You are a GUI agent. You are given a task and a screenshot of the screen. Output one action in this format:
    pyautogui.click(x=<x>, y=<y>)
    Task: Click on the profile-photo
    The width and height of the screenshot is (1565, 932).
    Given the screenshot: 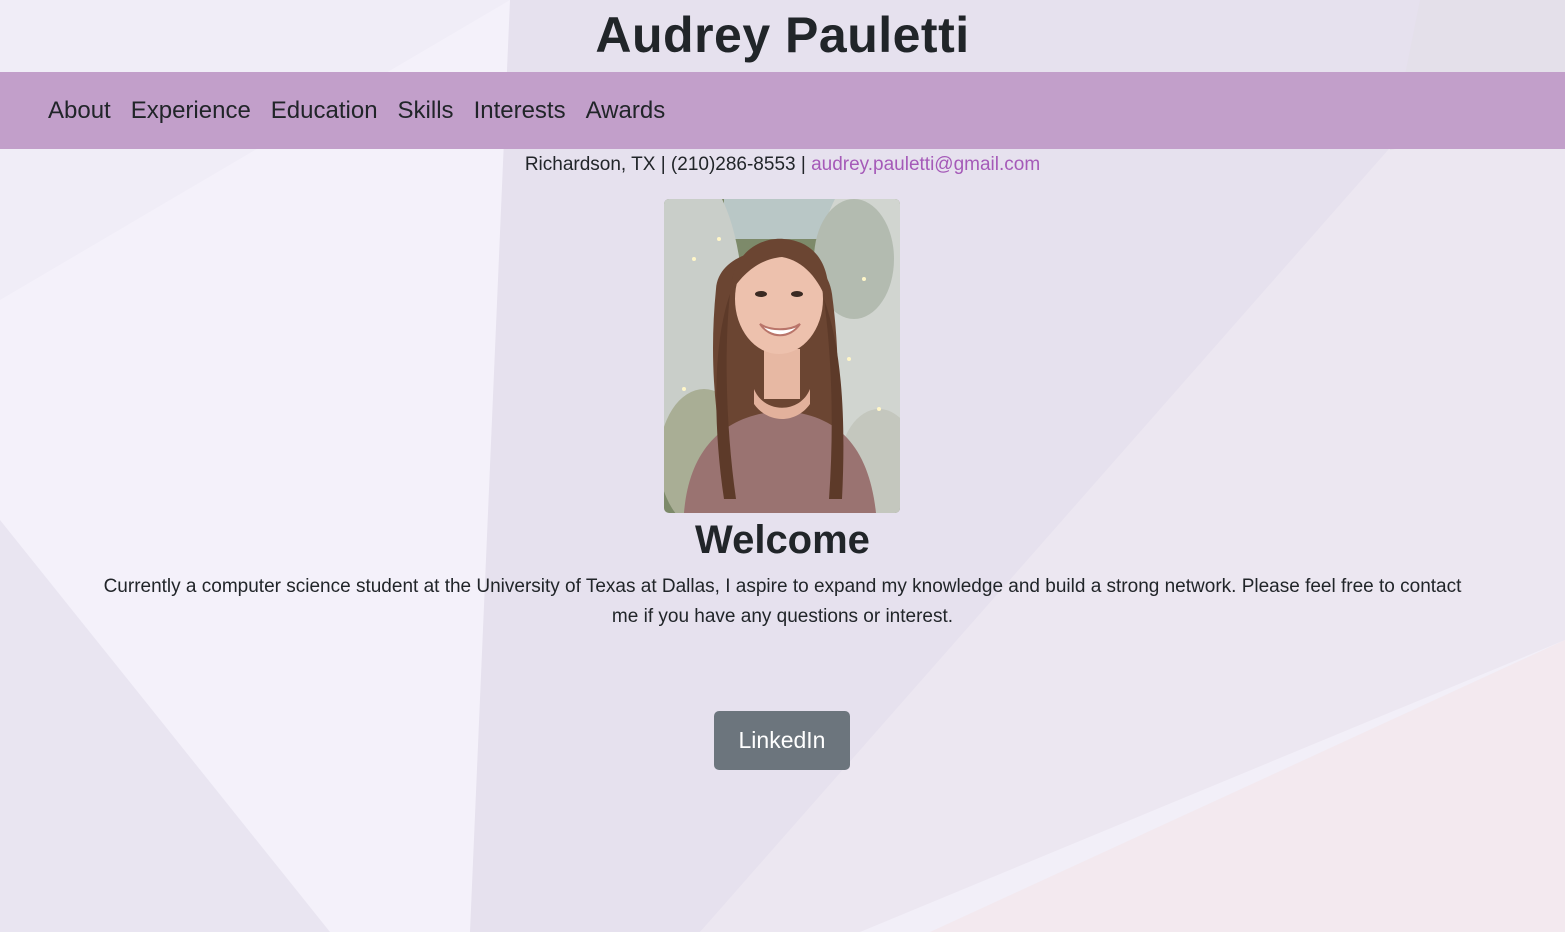 What is the action you would take?
    pyautogui.click(x=782, y=356)
    